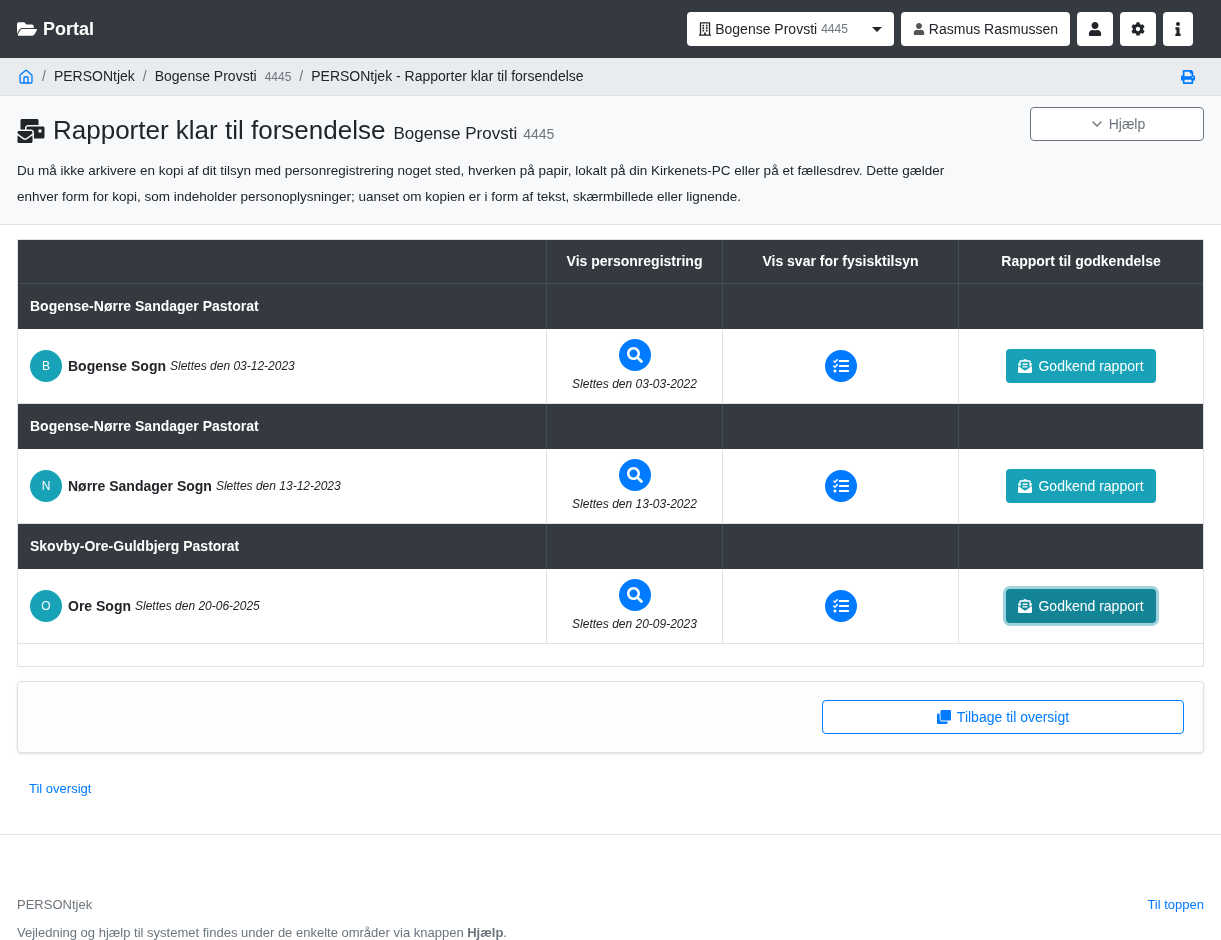  What do you see at coordinates (1188, 76) in the screenshot?
I see `print-icon` at bounding box center [1188, 76].